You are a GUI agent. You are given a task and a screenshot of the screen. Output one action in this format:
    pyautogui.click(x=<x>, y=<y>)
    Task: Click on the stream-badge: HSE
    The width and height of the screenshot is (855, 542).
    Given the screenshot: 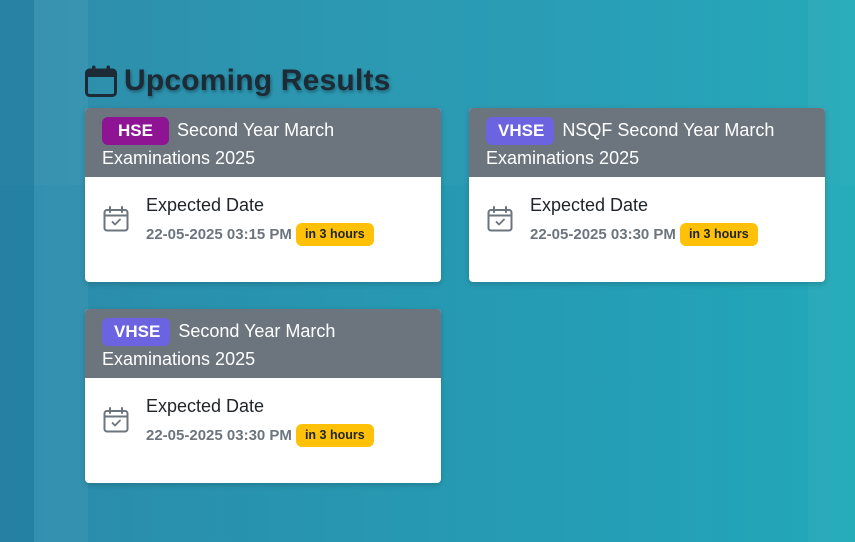 What is the action you would take?
    pyautogui.click(x=135, y=131)
    